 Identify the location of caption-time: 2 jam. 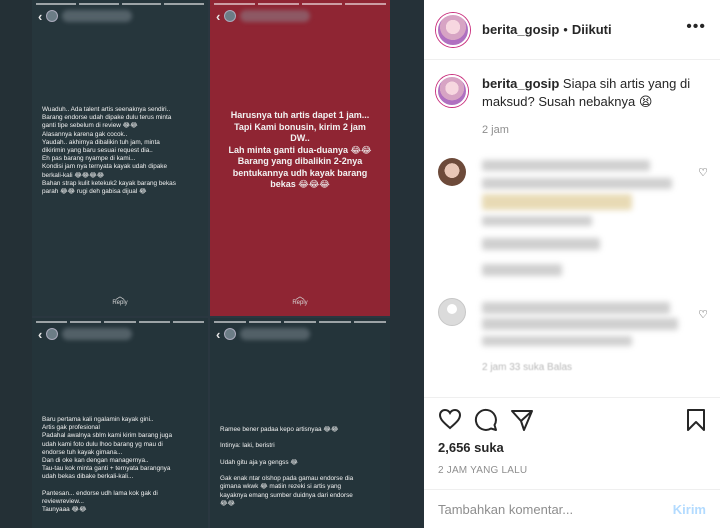
(495, 130).